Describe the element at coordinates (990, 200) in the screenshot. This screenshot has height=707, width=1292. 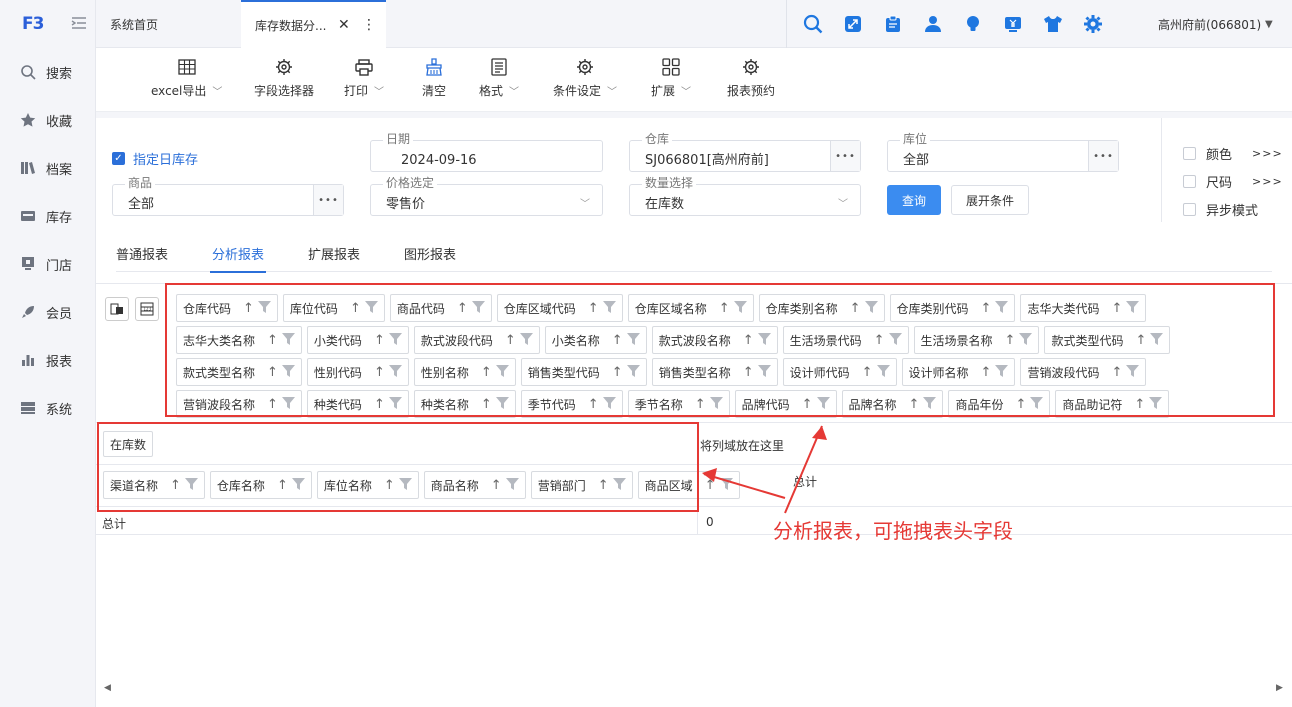
I see `expand-conditions-button: 展开条件` at that location.